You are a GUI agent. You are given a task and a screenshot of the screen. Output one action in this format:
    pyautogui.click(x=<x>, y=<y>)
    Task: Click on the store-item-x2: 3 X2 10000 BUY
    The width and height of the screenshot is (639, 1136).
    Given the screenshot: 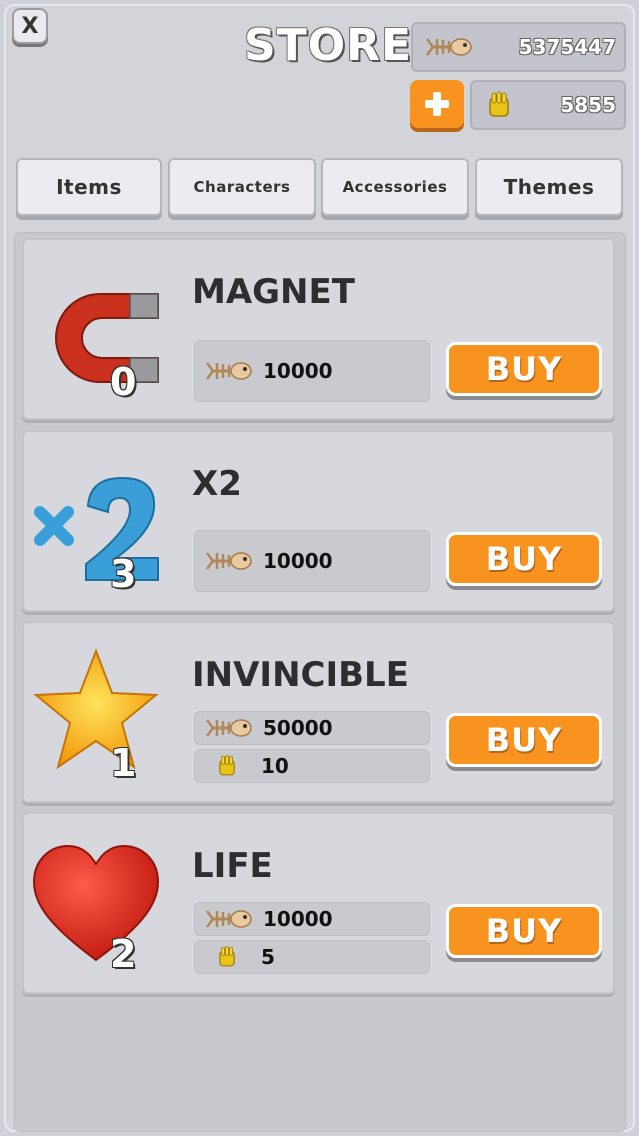 What is the action you would take?
    pyautogui.click(x=318, y=521)
    